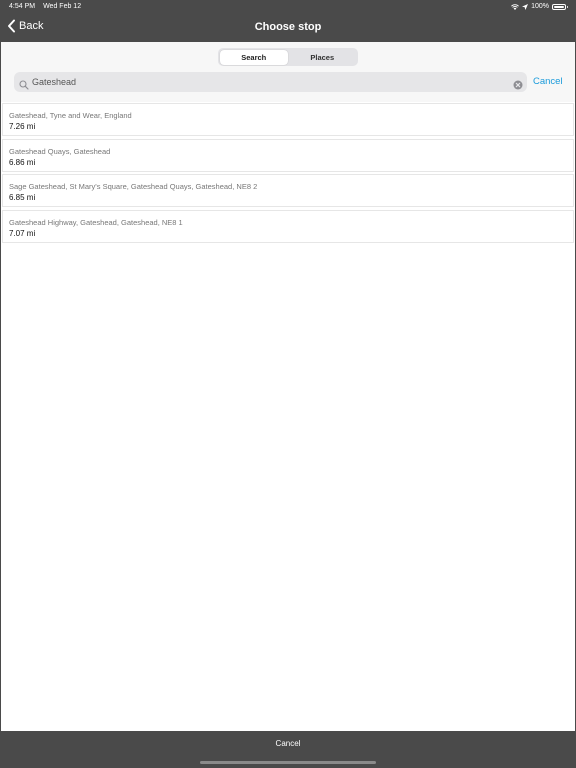  I want to click on segmented-control: Search Places, so click(288, 57).